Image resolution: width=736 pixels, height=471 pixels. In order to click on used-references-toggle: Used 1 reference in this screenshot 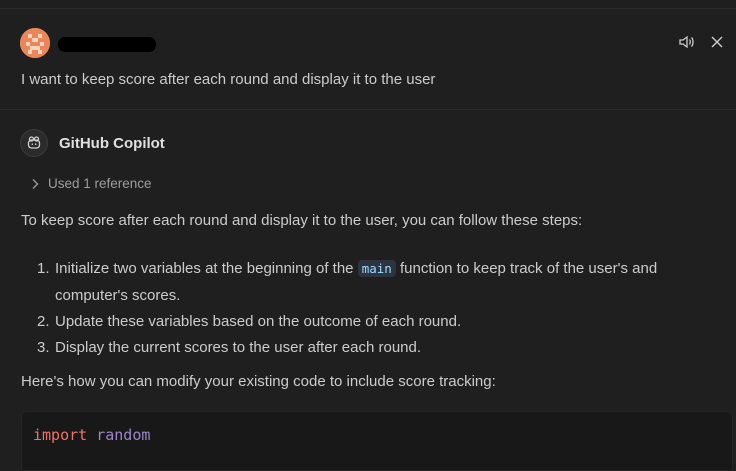, I will do `click(91, 183)`.